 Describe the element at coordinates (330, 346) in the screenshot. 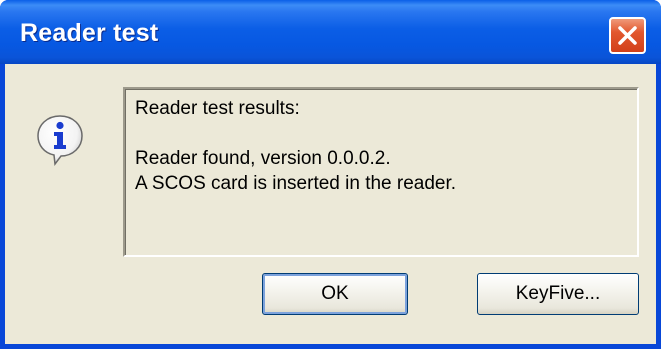

I see `window-frame-bottom` at that location.